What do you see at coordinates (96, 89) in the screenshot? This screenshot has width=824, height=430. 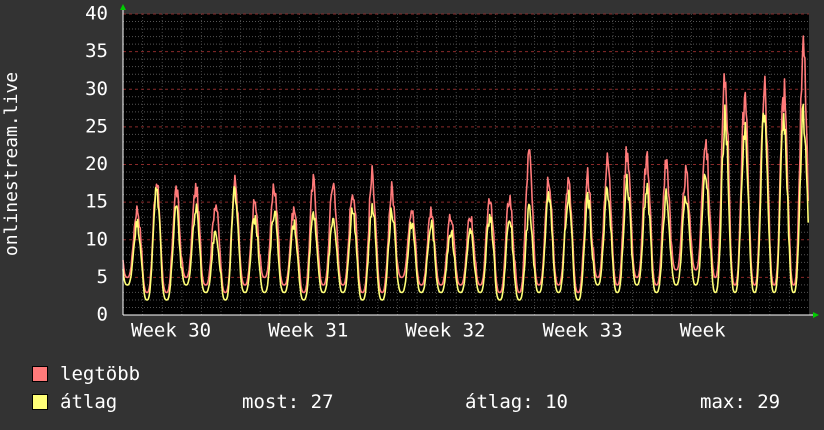 I see `y-tick-label: 30` at bounding box center [96, 89].